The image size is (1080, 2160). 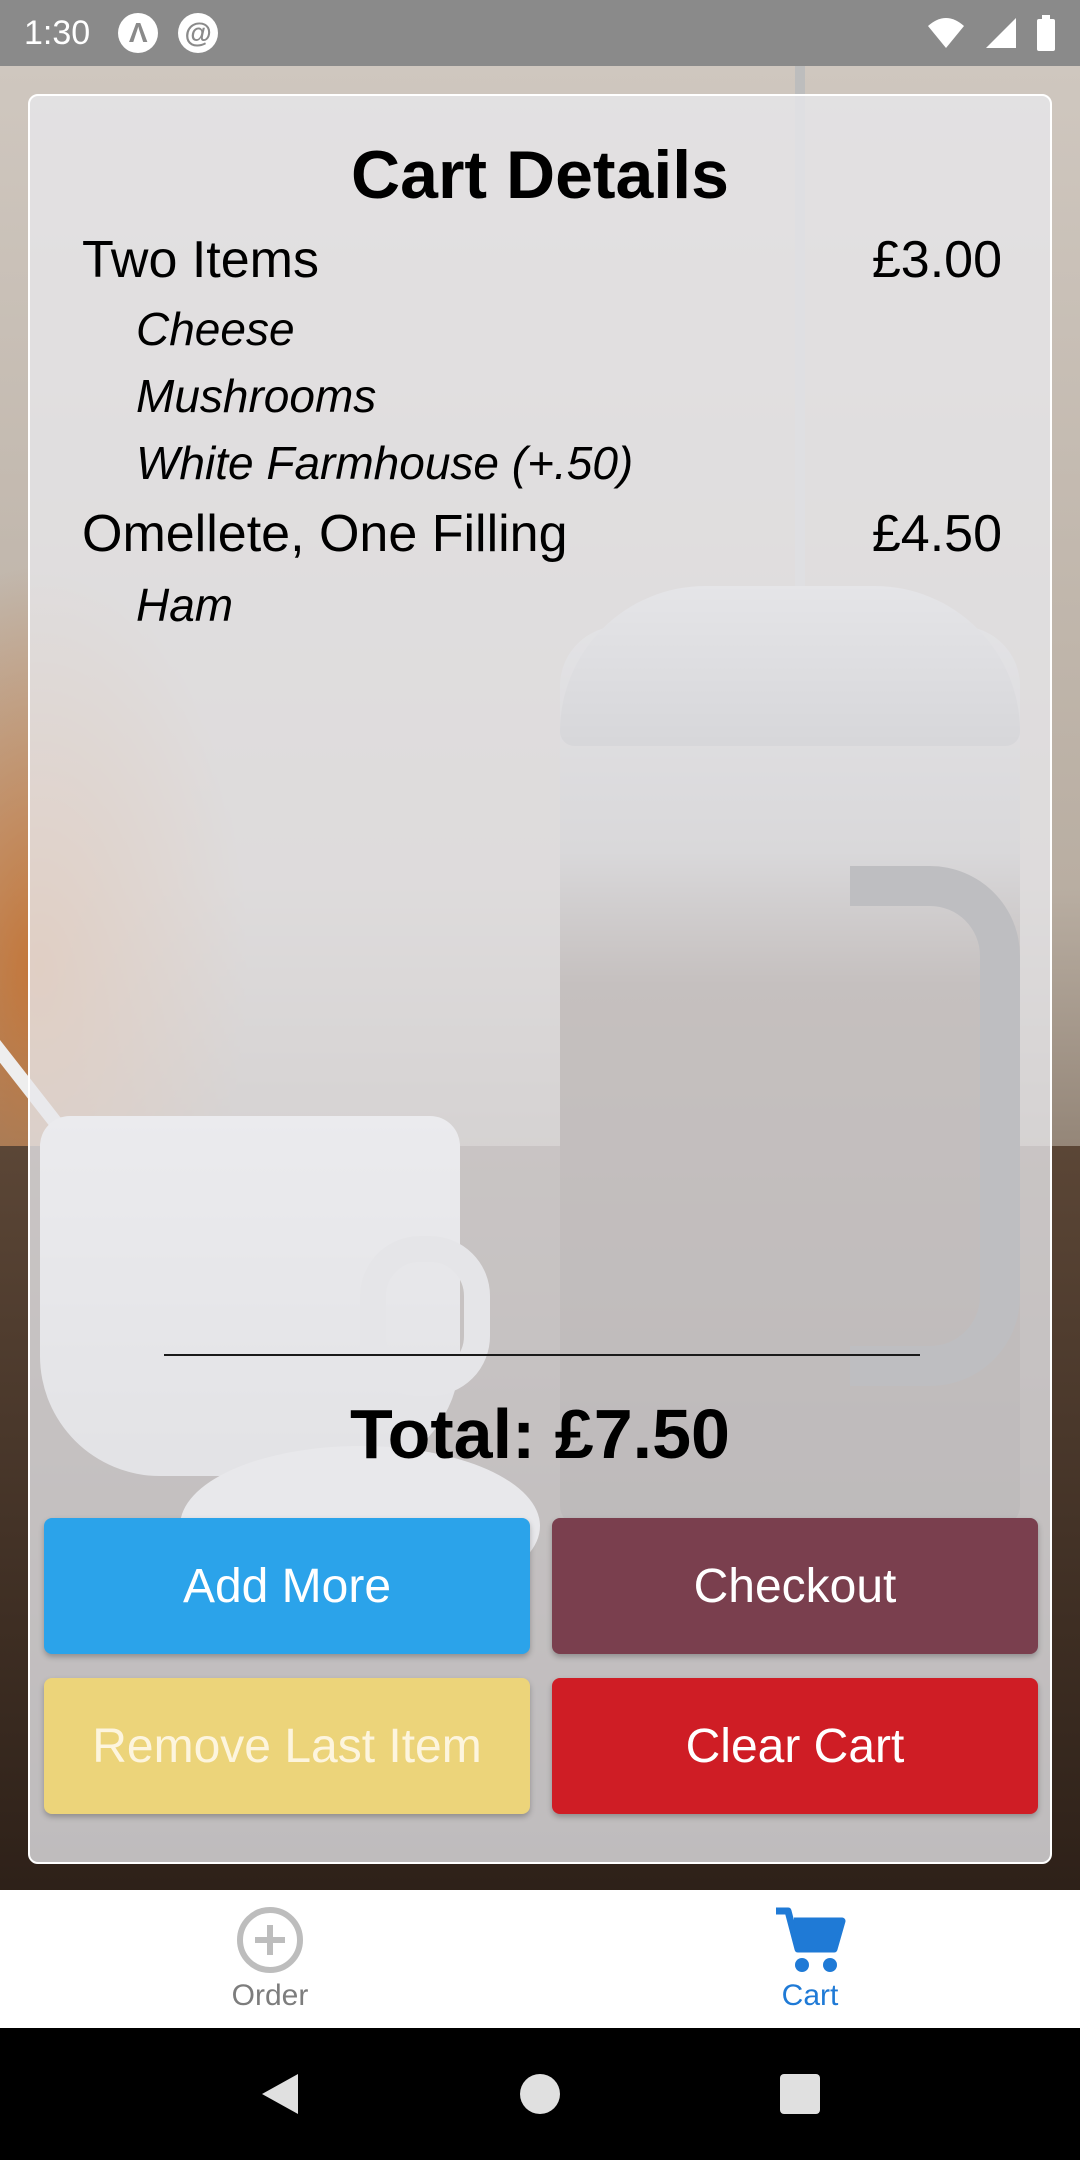 I want to click on shopping-cart-icon, so click(x=811, y=1939).